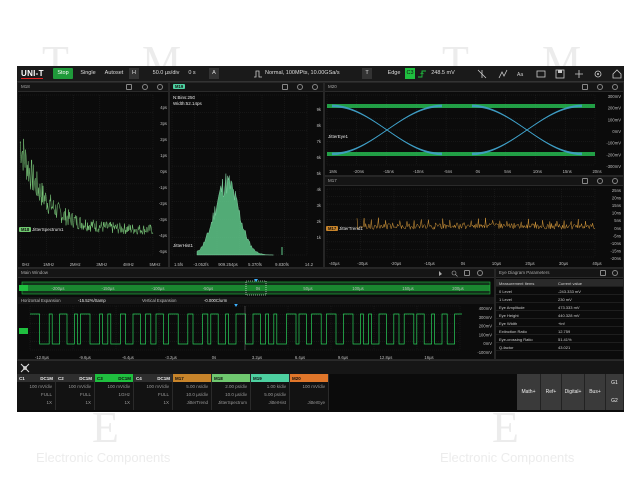  What do you see at coordinates (559, 323) in the screenshot?
I see `eye-parameter-row: Eye Width +inf` at bounding box center [559, 323].